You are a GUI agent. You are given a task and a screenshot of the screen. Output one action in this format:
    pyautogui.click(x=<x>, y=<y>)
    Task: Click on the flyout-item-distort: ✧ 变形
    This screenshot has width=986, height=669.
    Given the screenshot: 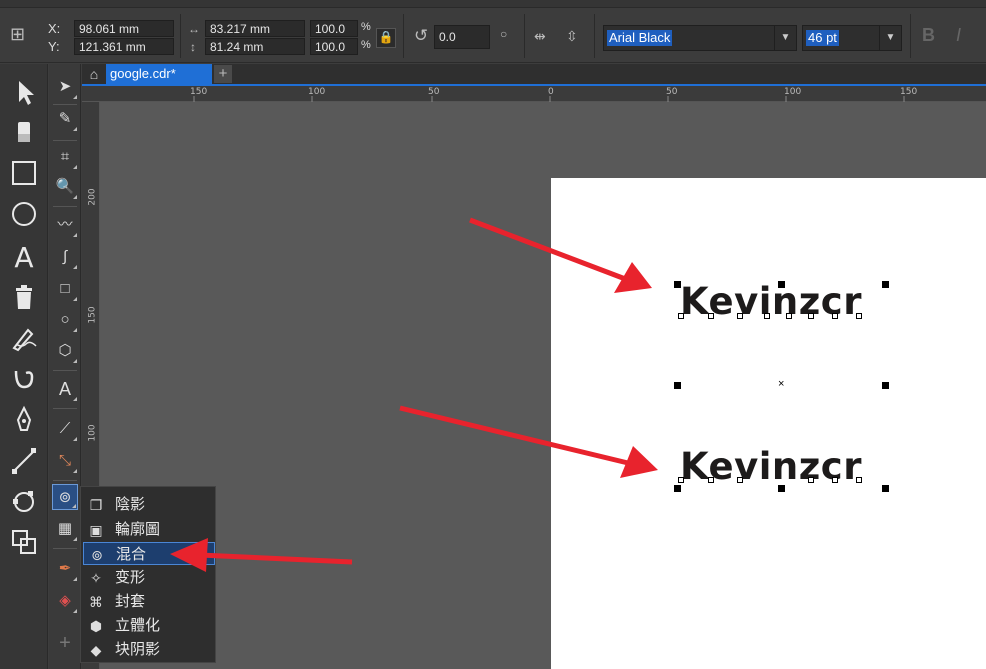 What is the action you would take?
    pyautogui.click(x=149, y=577)
    